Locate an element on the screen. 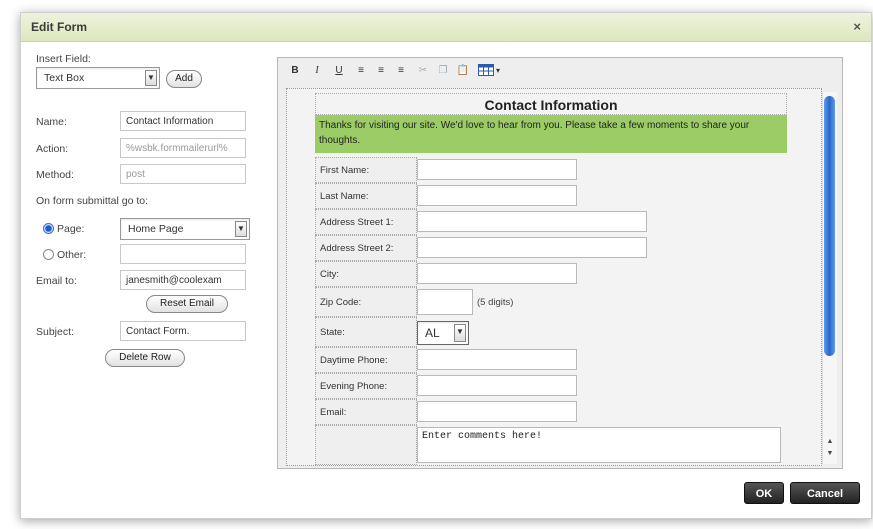  underline-icon: U is located at coordinates (339, 71).